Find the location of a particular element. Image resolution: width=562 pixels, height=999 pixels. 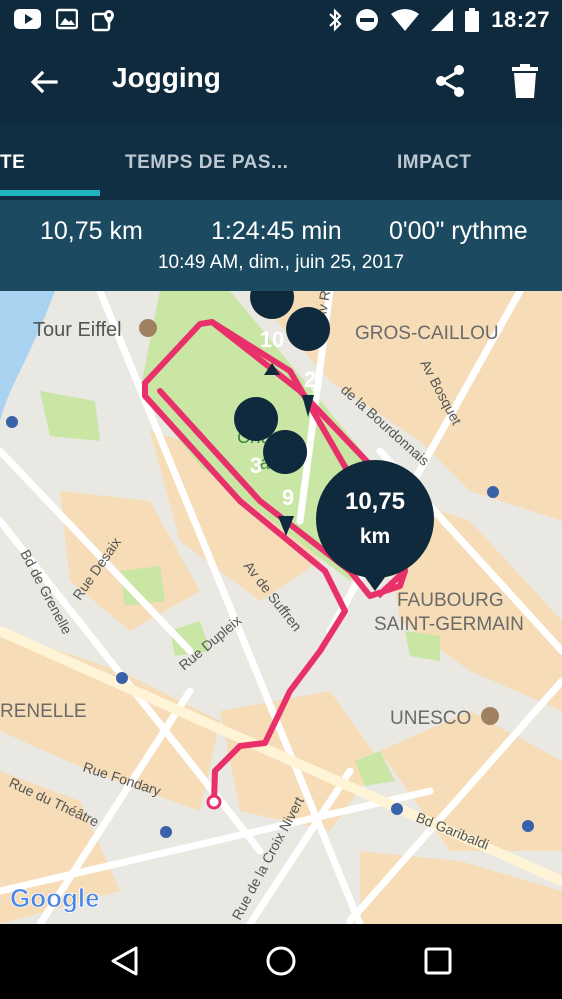

stat-pace: 0'00" rythme is located at coordinates (458, 231).